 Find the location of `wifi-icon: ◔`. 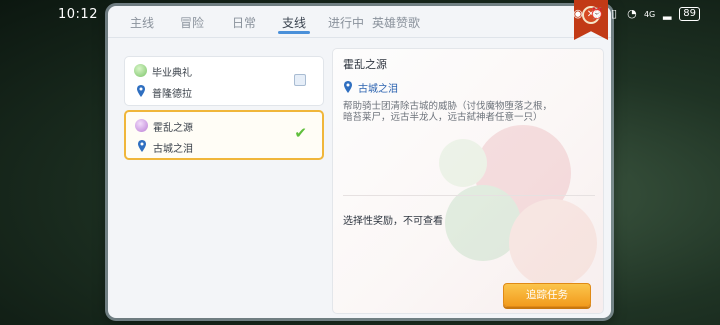

wifi-icon: ◔ is located at coordinates (632, 13).